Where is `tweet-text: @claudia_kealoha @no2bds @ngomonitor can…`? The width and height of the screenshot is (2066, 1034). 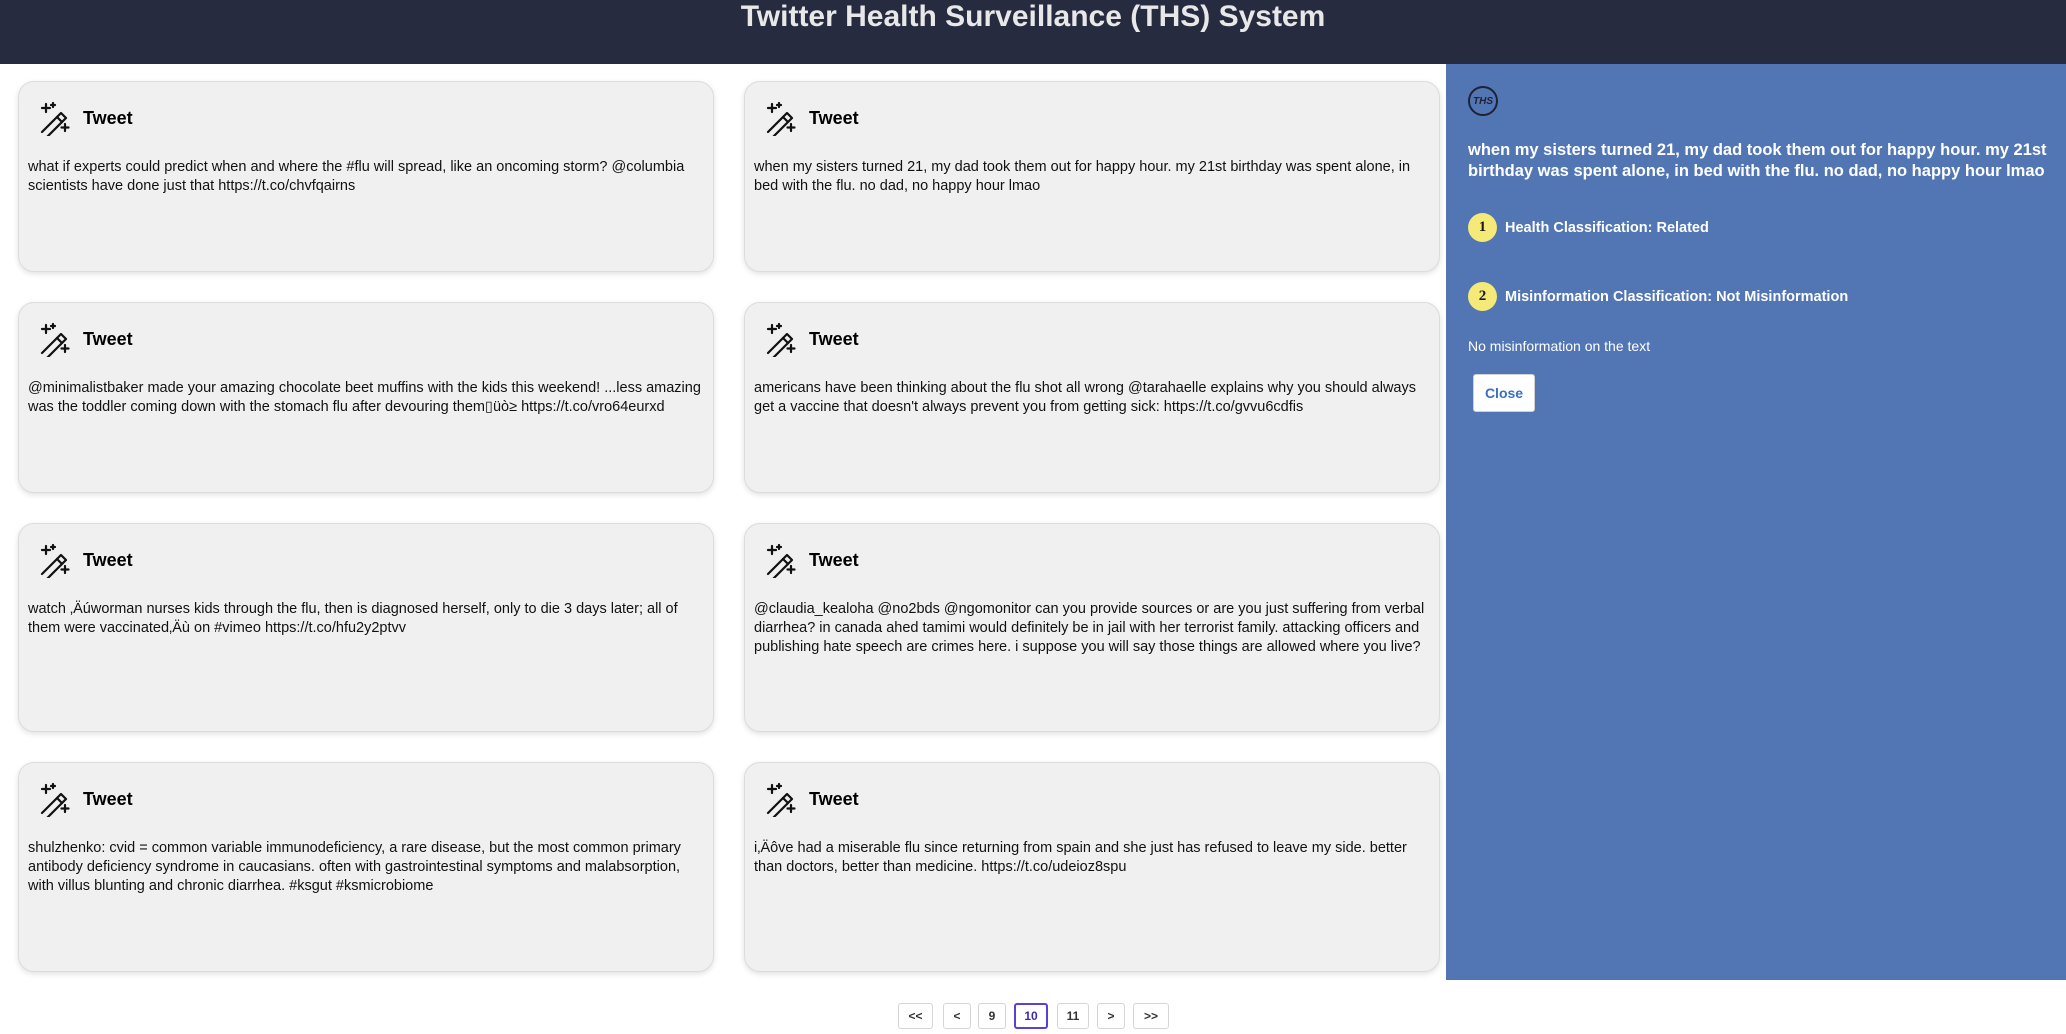
tweet-text: @claudia_kealoha @no2bds @ngomonitor can… is located at coordinates (1089, 628).